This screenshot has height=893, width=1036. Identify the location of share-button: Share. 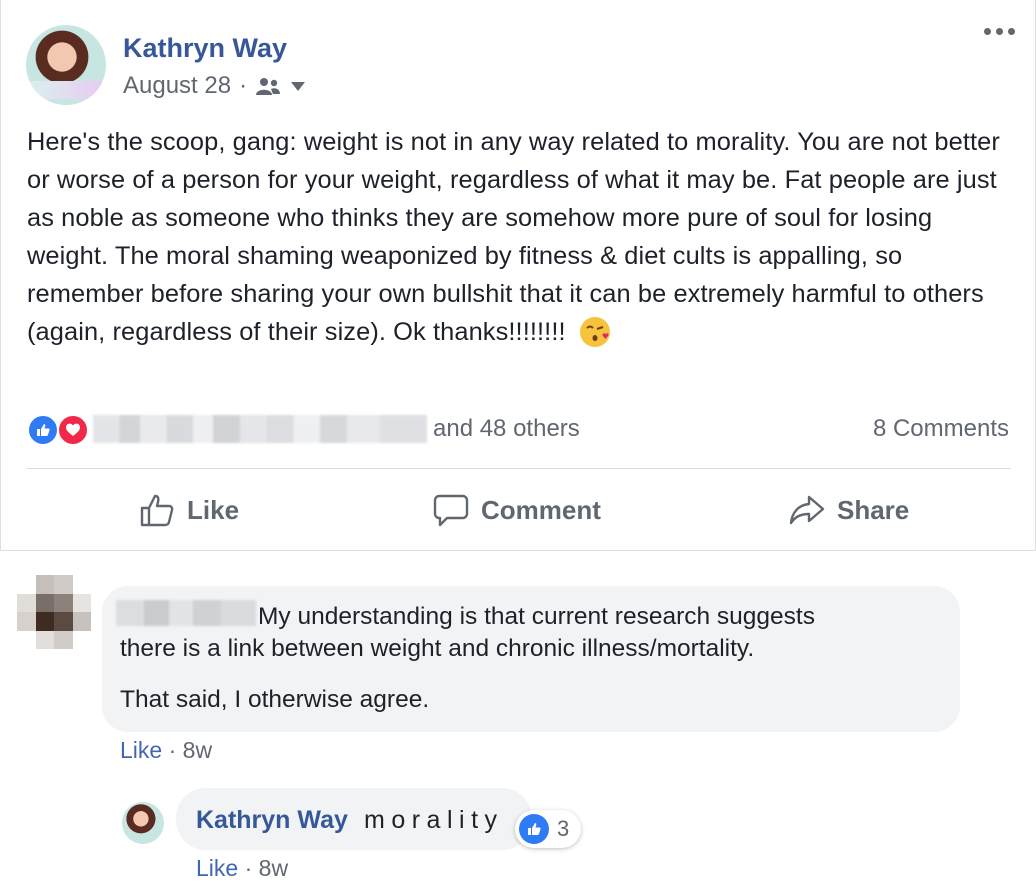
(849, 510).